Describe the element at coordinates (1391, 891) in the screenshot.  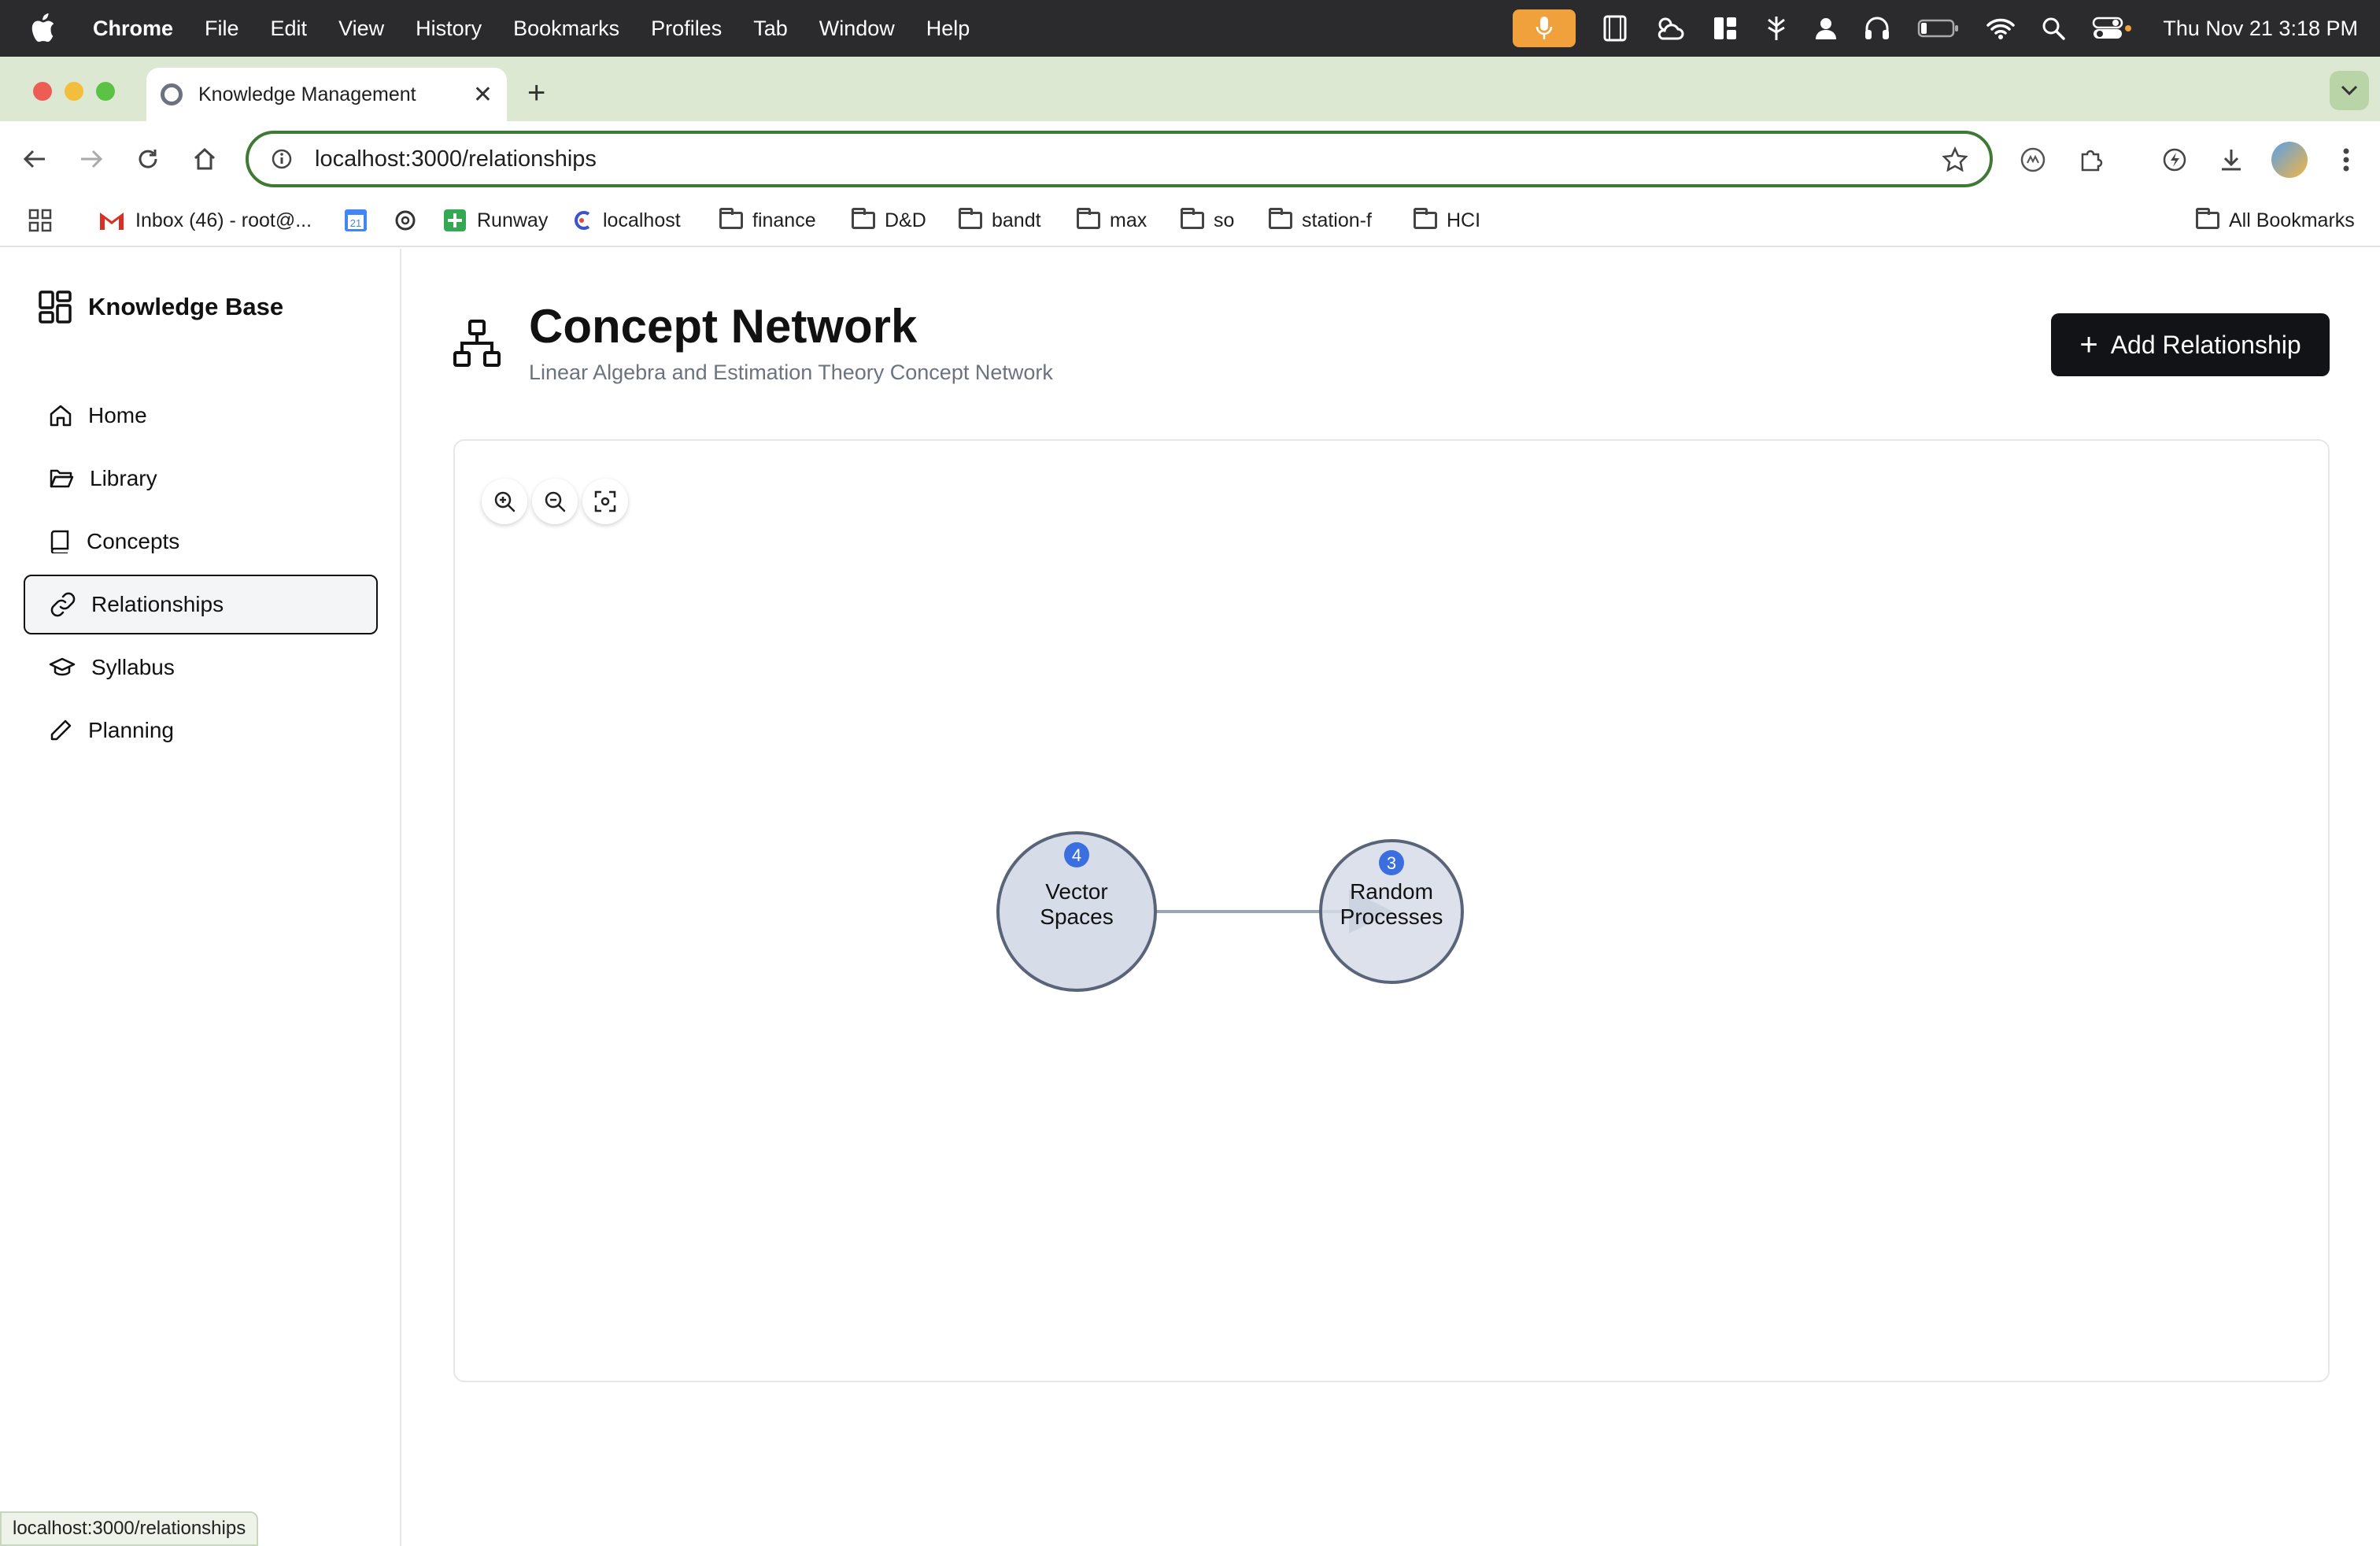
I see `node-label-line: Random` at that location.